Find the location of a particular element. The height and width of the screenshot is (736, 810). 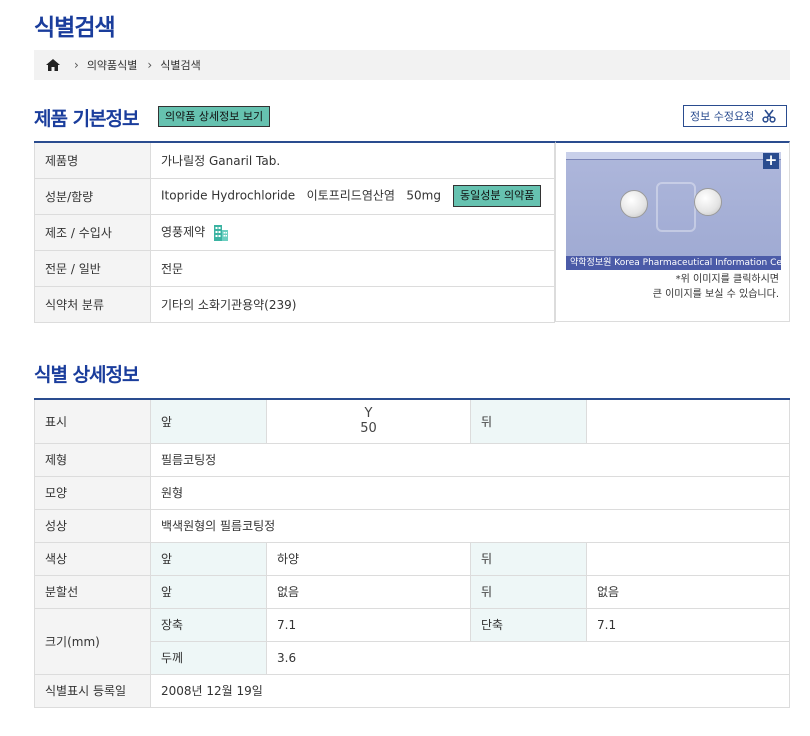

mark-front-line: 50 is located at coordinates (368, 429).